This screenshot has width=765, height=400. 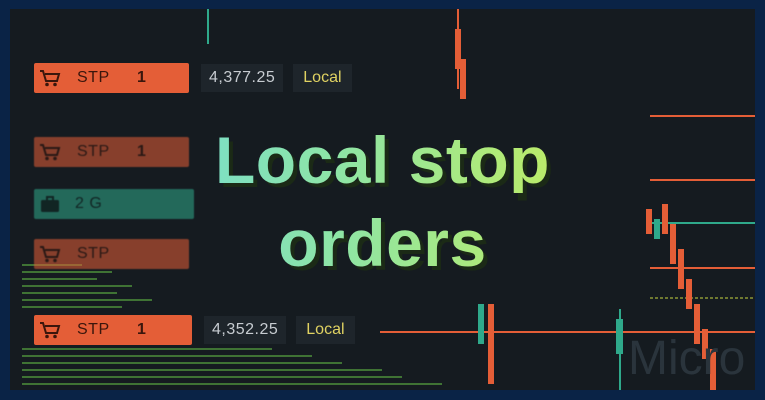 What do you see at coordinates (194, 330) in the screenshot?
I see `order-row-5: STP 1 4,352.25 Local` at bounding box center [194, 330].